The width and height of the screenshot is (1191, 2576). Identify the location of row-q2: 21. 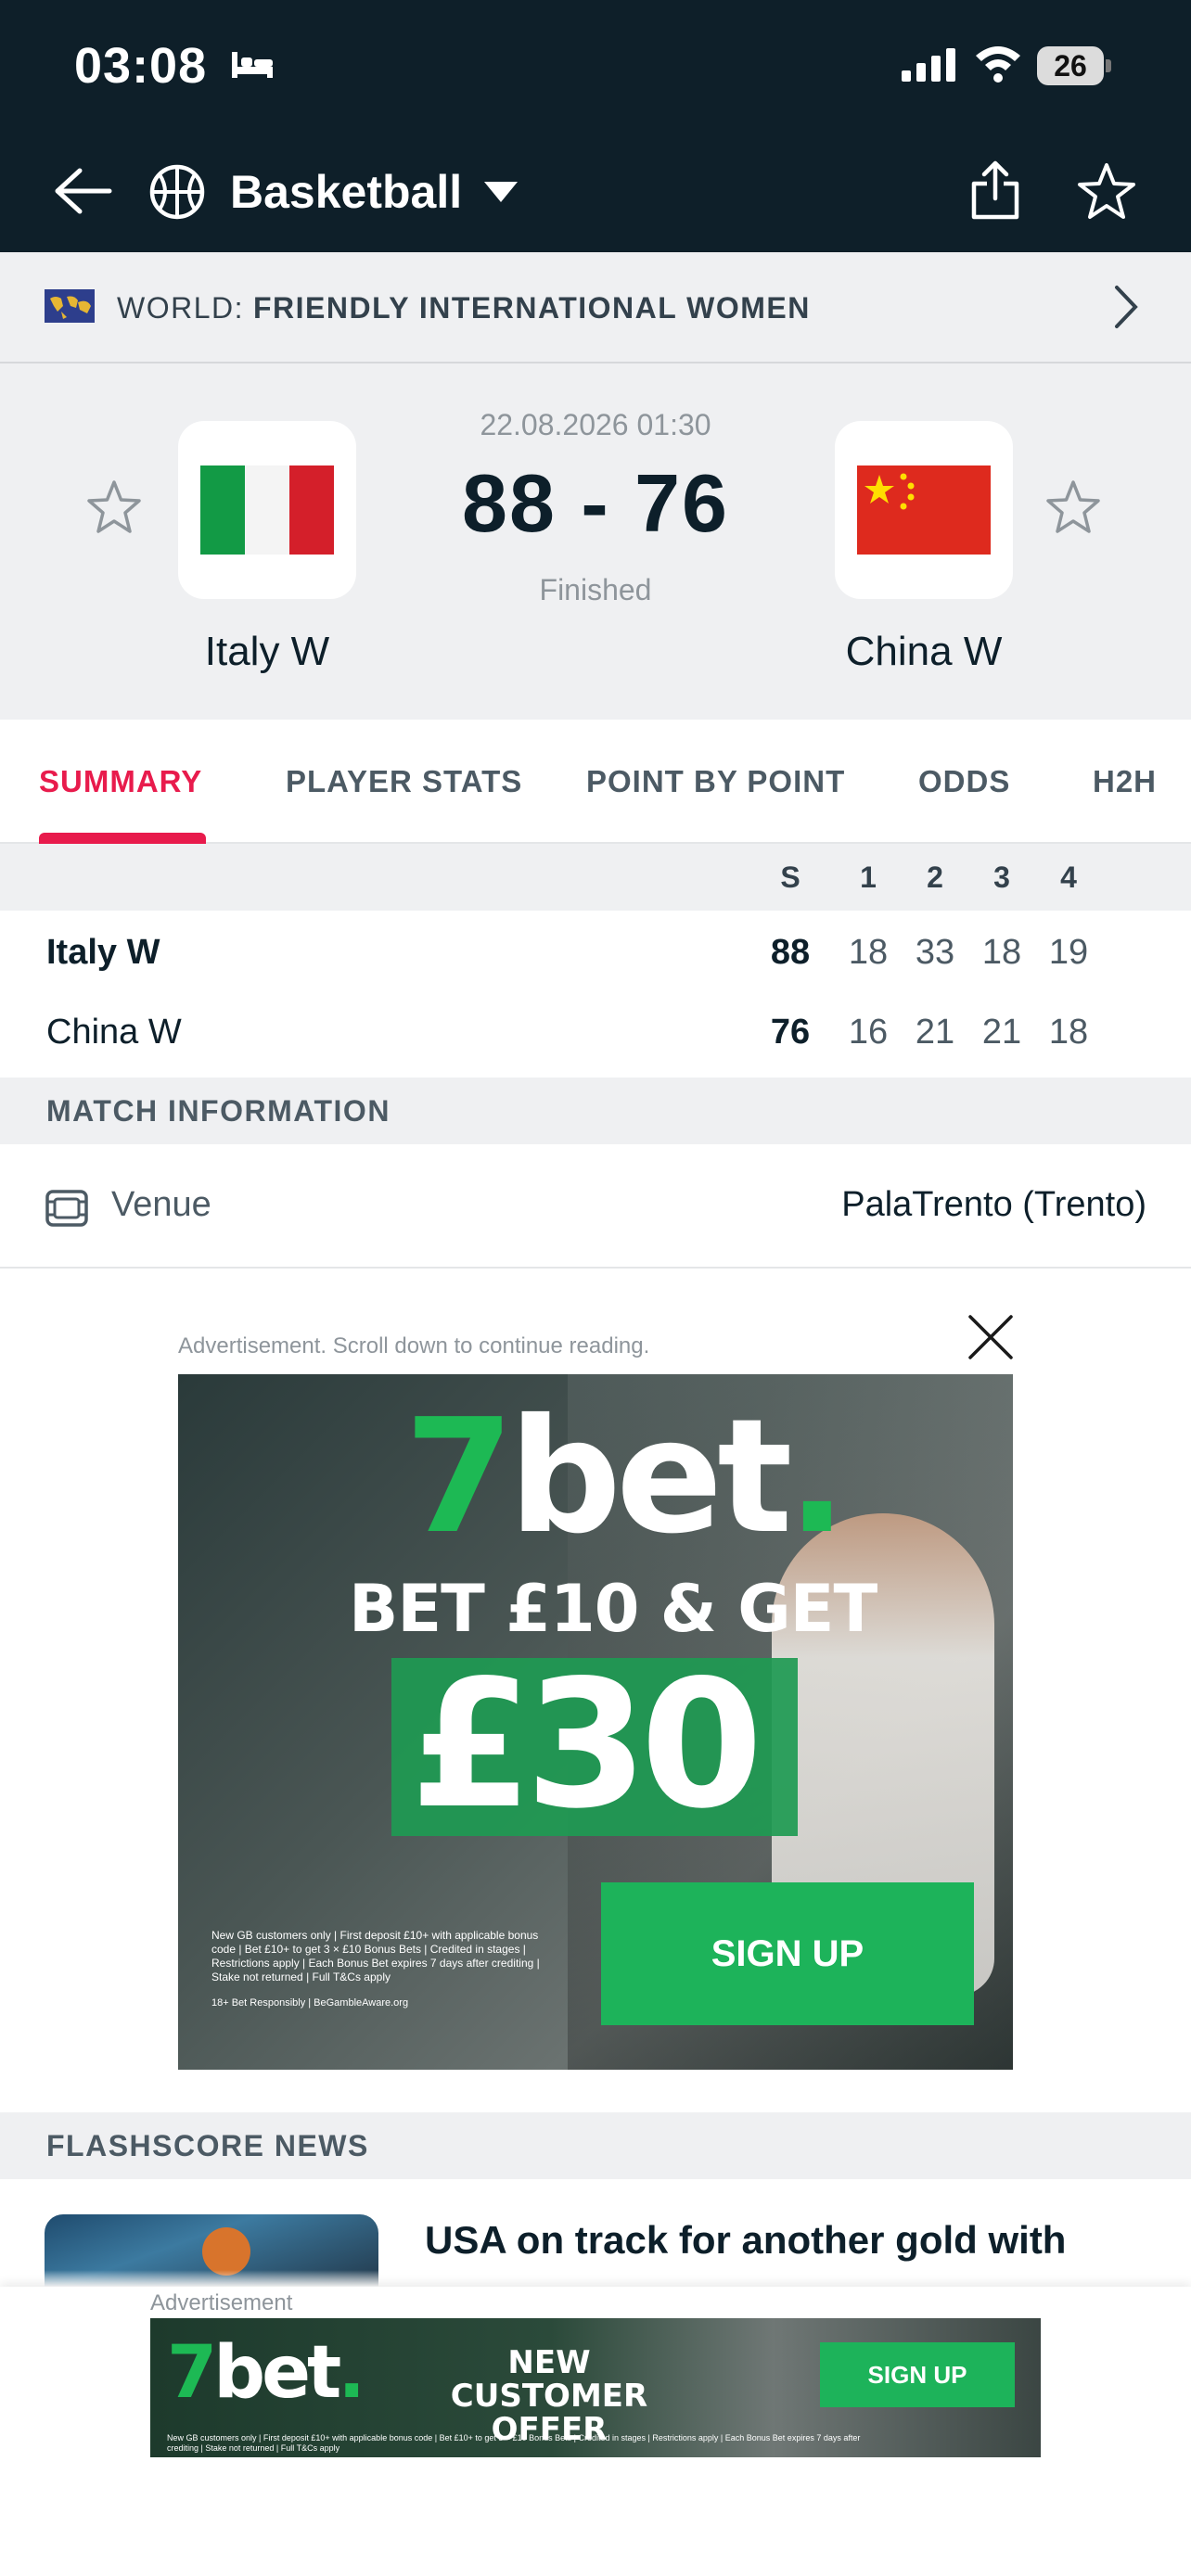
(935, 1032).